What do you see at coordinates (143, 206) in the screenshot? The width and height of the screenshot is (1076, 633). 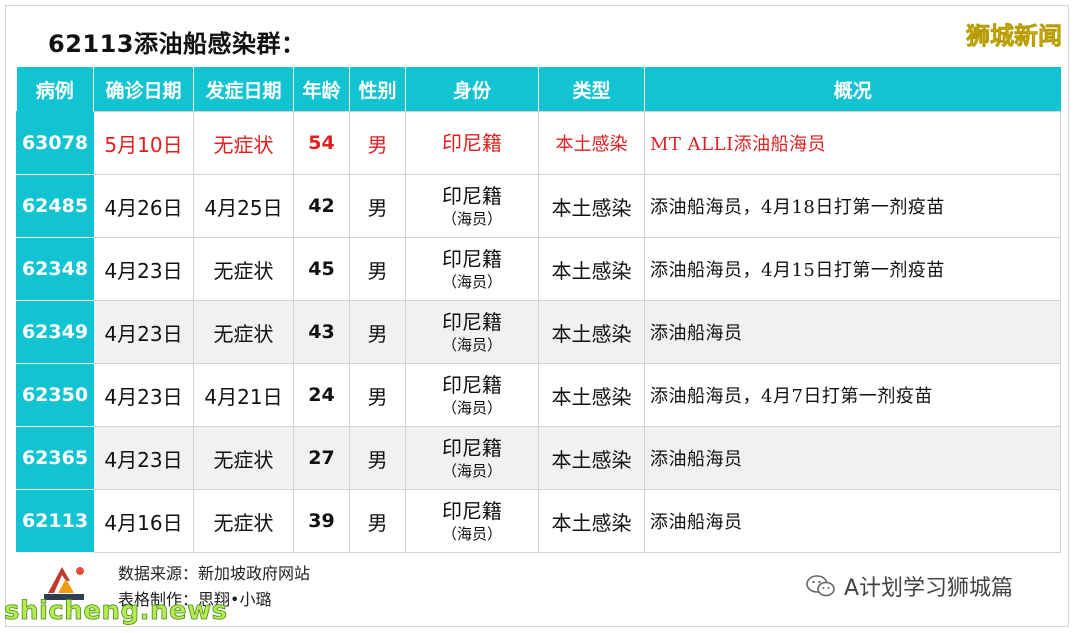 I see `confirm-date: 4月26日` at bounding box center [143, 206].